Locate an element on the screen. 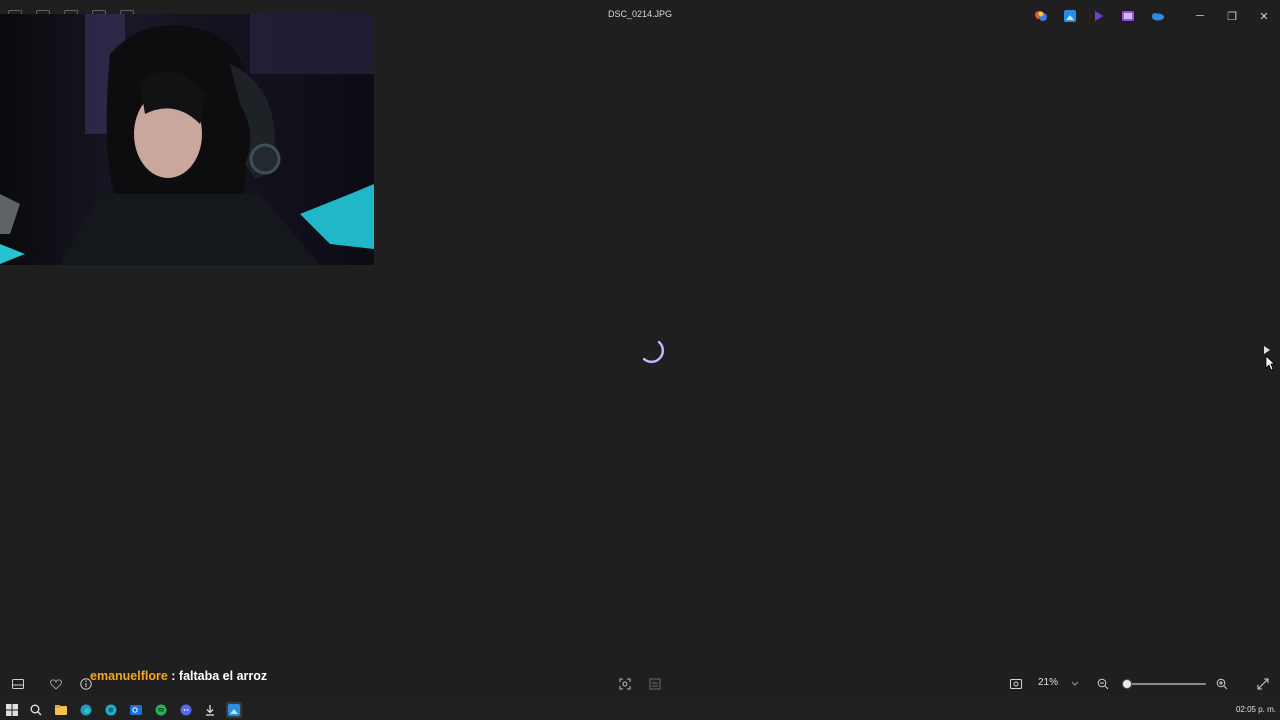 This screenshot has width=1280, height=720. mouse-cursor-icon is located at coordinates (1270, 363).